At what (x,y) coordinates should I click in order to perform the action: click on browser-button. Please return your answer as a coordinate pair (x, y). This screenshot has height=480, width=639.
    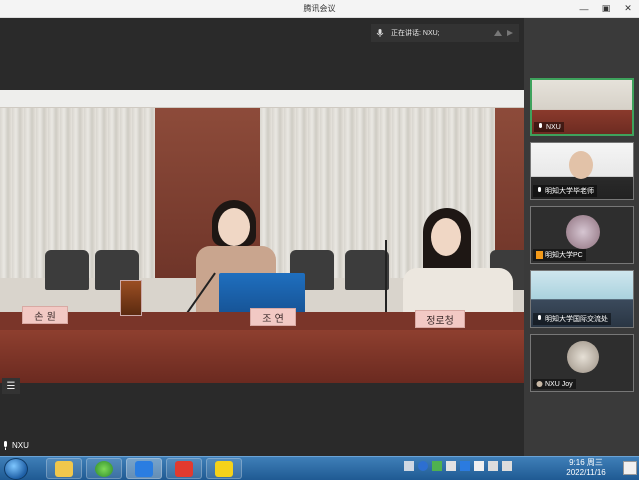
    Looking at the image, I should click on (104, 468).